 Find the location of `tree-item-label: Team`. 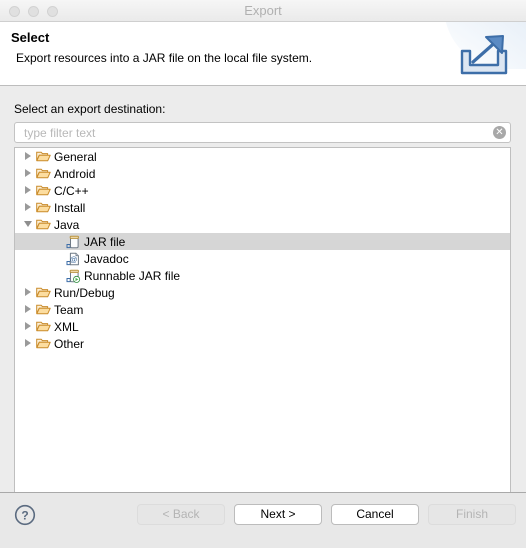

tree-item-label: Team is located at coordinates (69, 309).